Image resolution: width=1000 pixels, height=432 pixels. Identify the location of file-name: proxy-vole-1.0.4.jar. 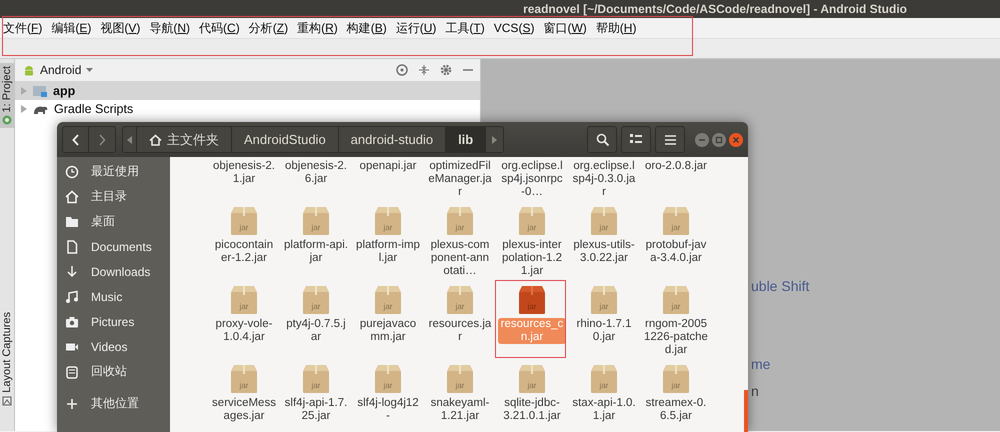
(244, 331).